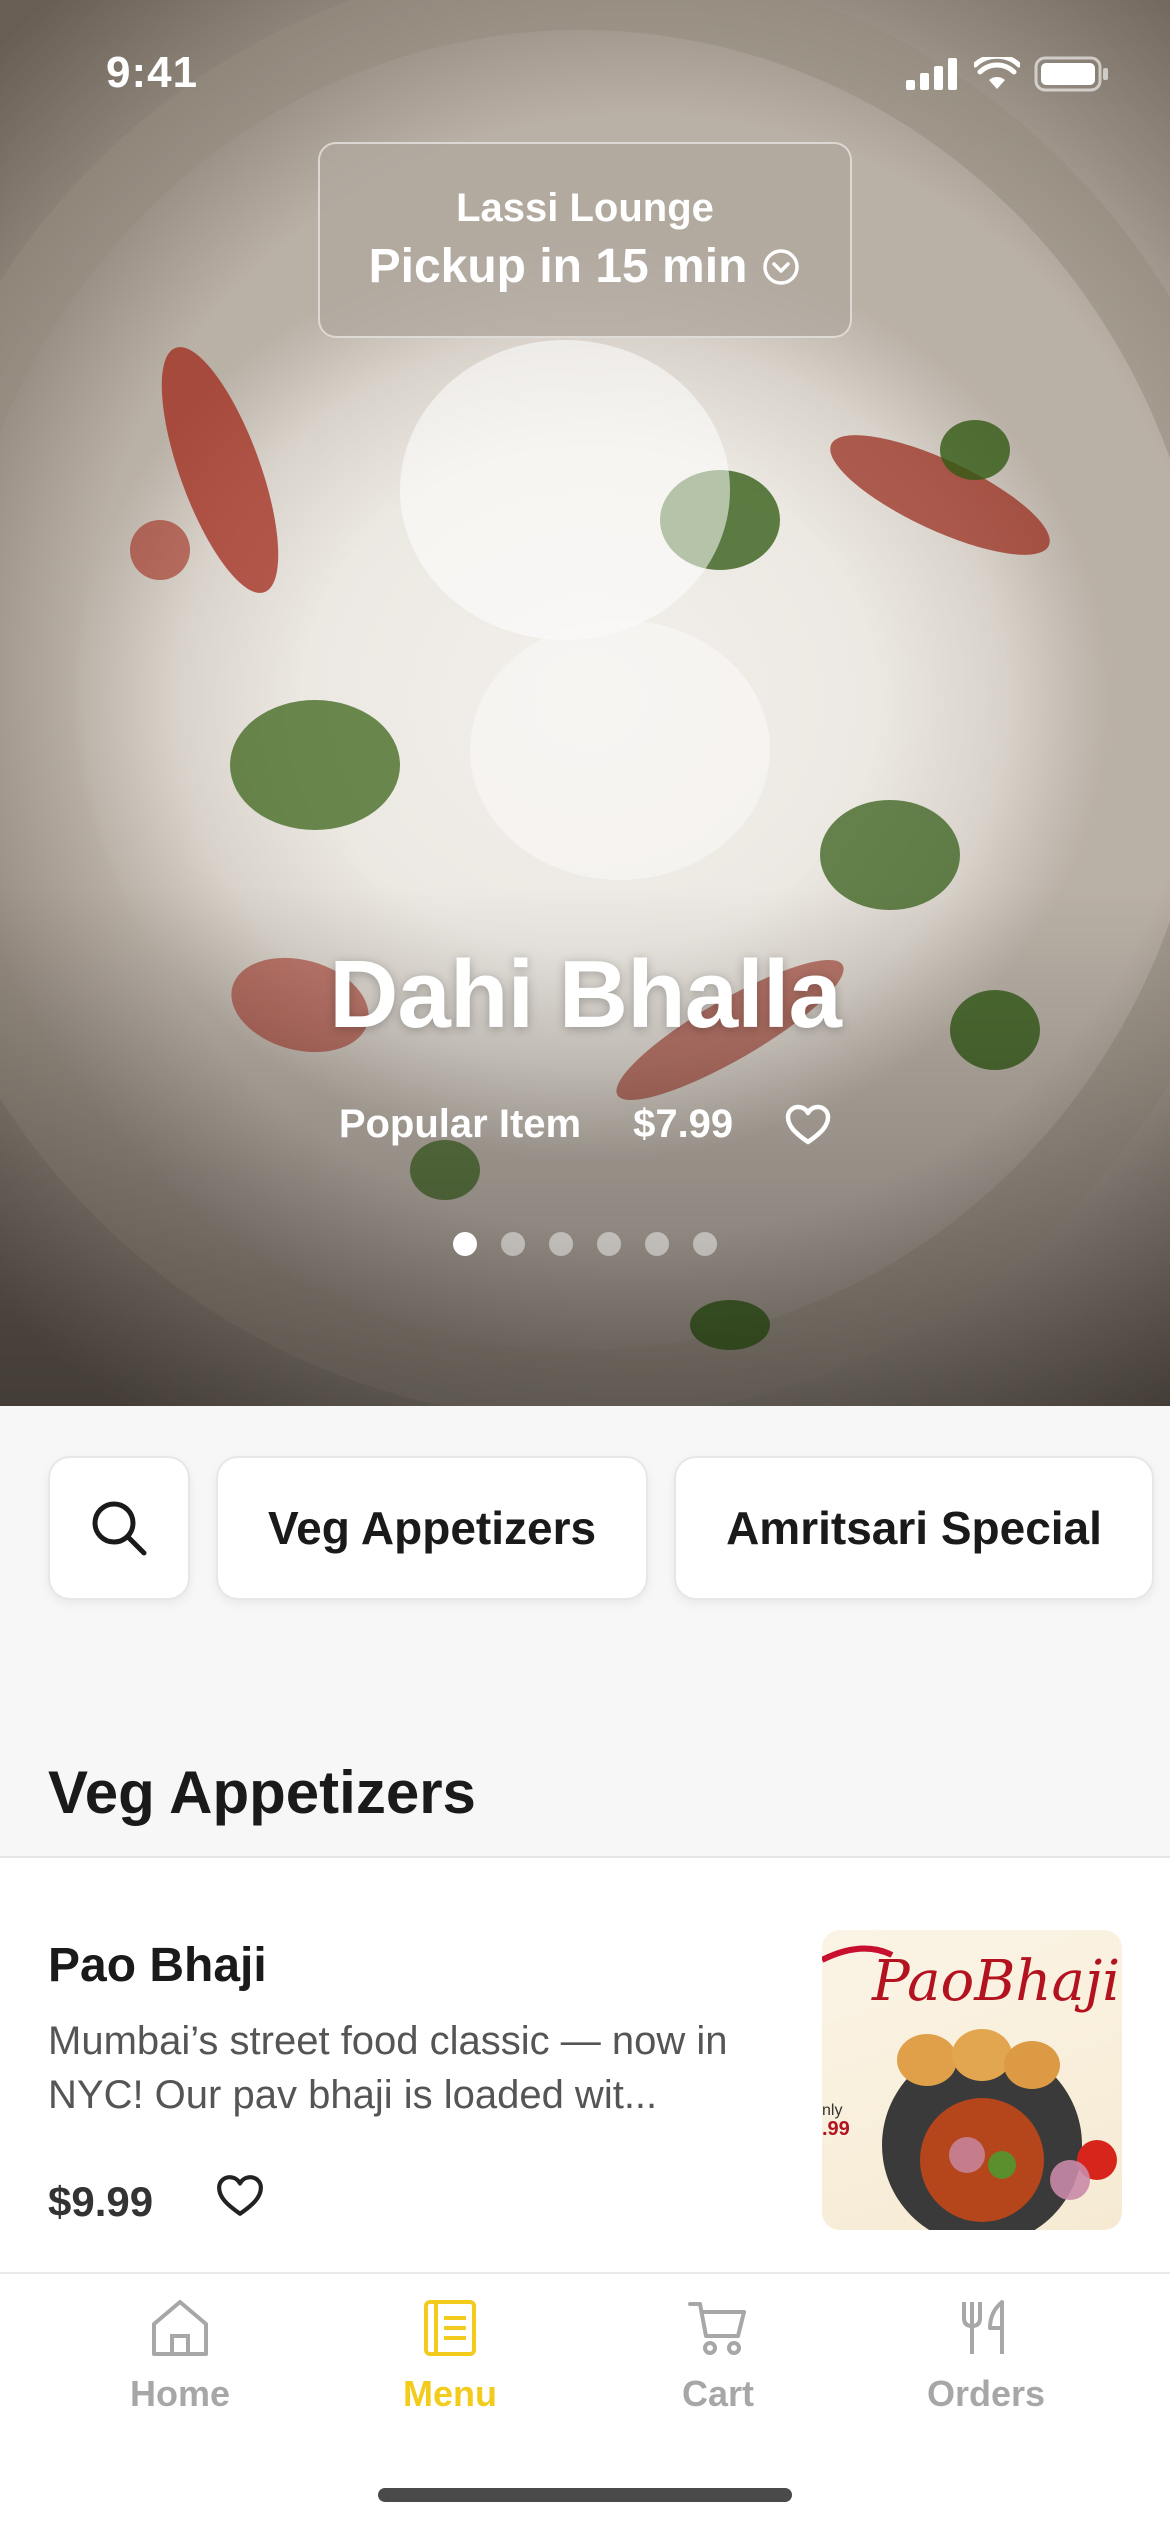 This screenshot has height=2532, width=1170. I want to click on category-chip-amritsari-special: Amritsari Special, so click(914, 1528).